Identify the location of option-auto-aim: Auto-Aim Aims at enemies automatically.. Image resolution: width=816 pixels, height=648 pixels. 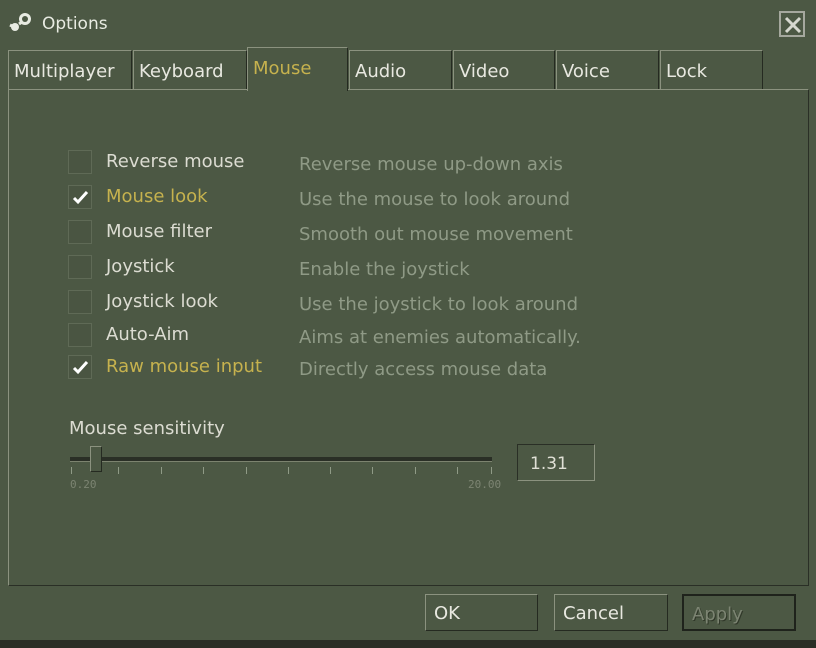
(348, 336).